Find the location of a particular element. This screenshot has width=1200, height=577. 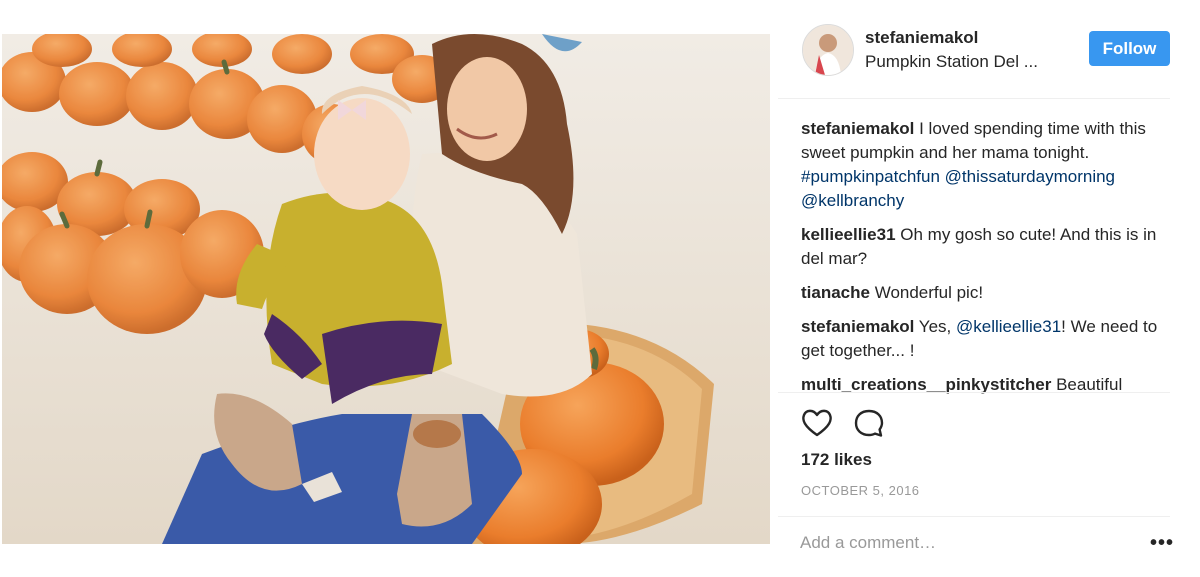

more-options-icon: ••• is located at coordinates (1162, 543).